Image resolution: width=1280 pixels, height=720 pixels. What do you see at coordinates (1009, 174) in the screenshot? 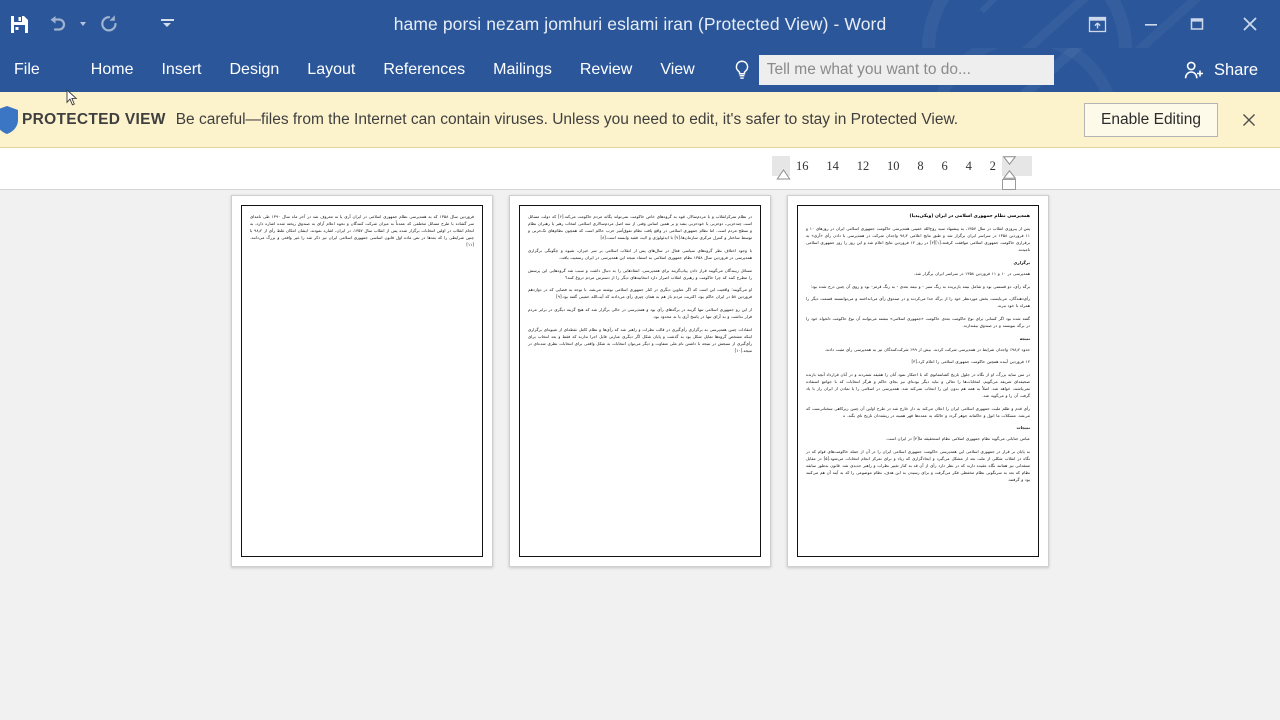
I see `hanging-indent-marker` at bounding box center [1009, 174].